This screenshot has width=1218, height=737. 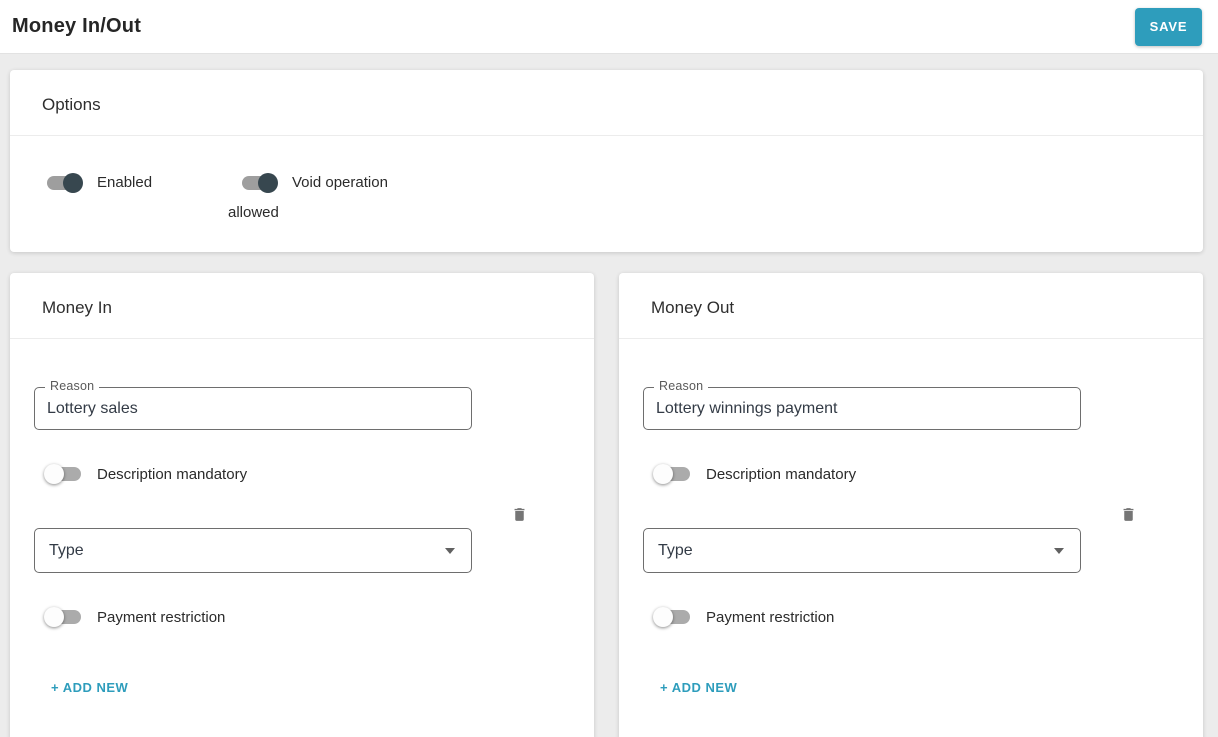 I want to click on money-in-card-title: Money In, so click(x=302, y=306).